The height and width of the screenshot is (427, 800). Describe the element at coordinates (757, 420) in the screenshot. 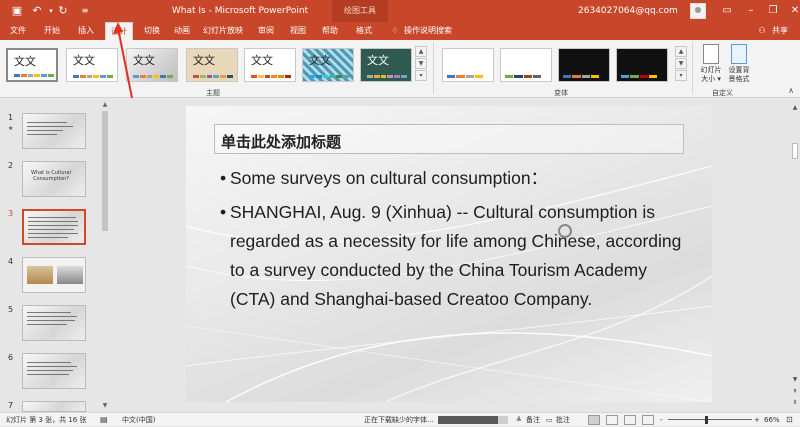

I see `zoom-in-button: +` at that location.